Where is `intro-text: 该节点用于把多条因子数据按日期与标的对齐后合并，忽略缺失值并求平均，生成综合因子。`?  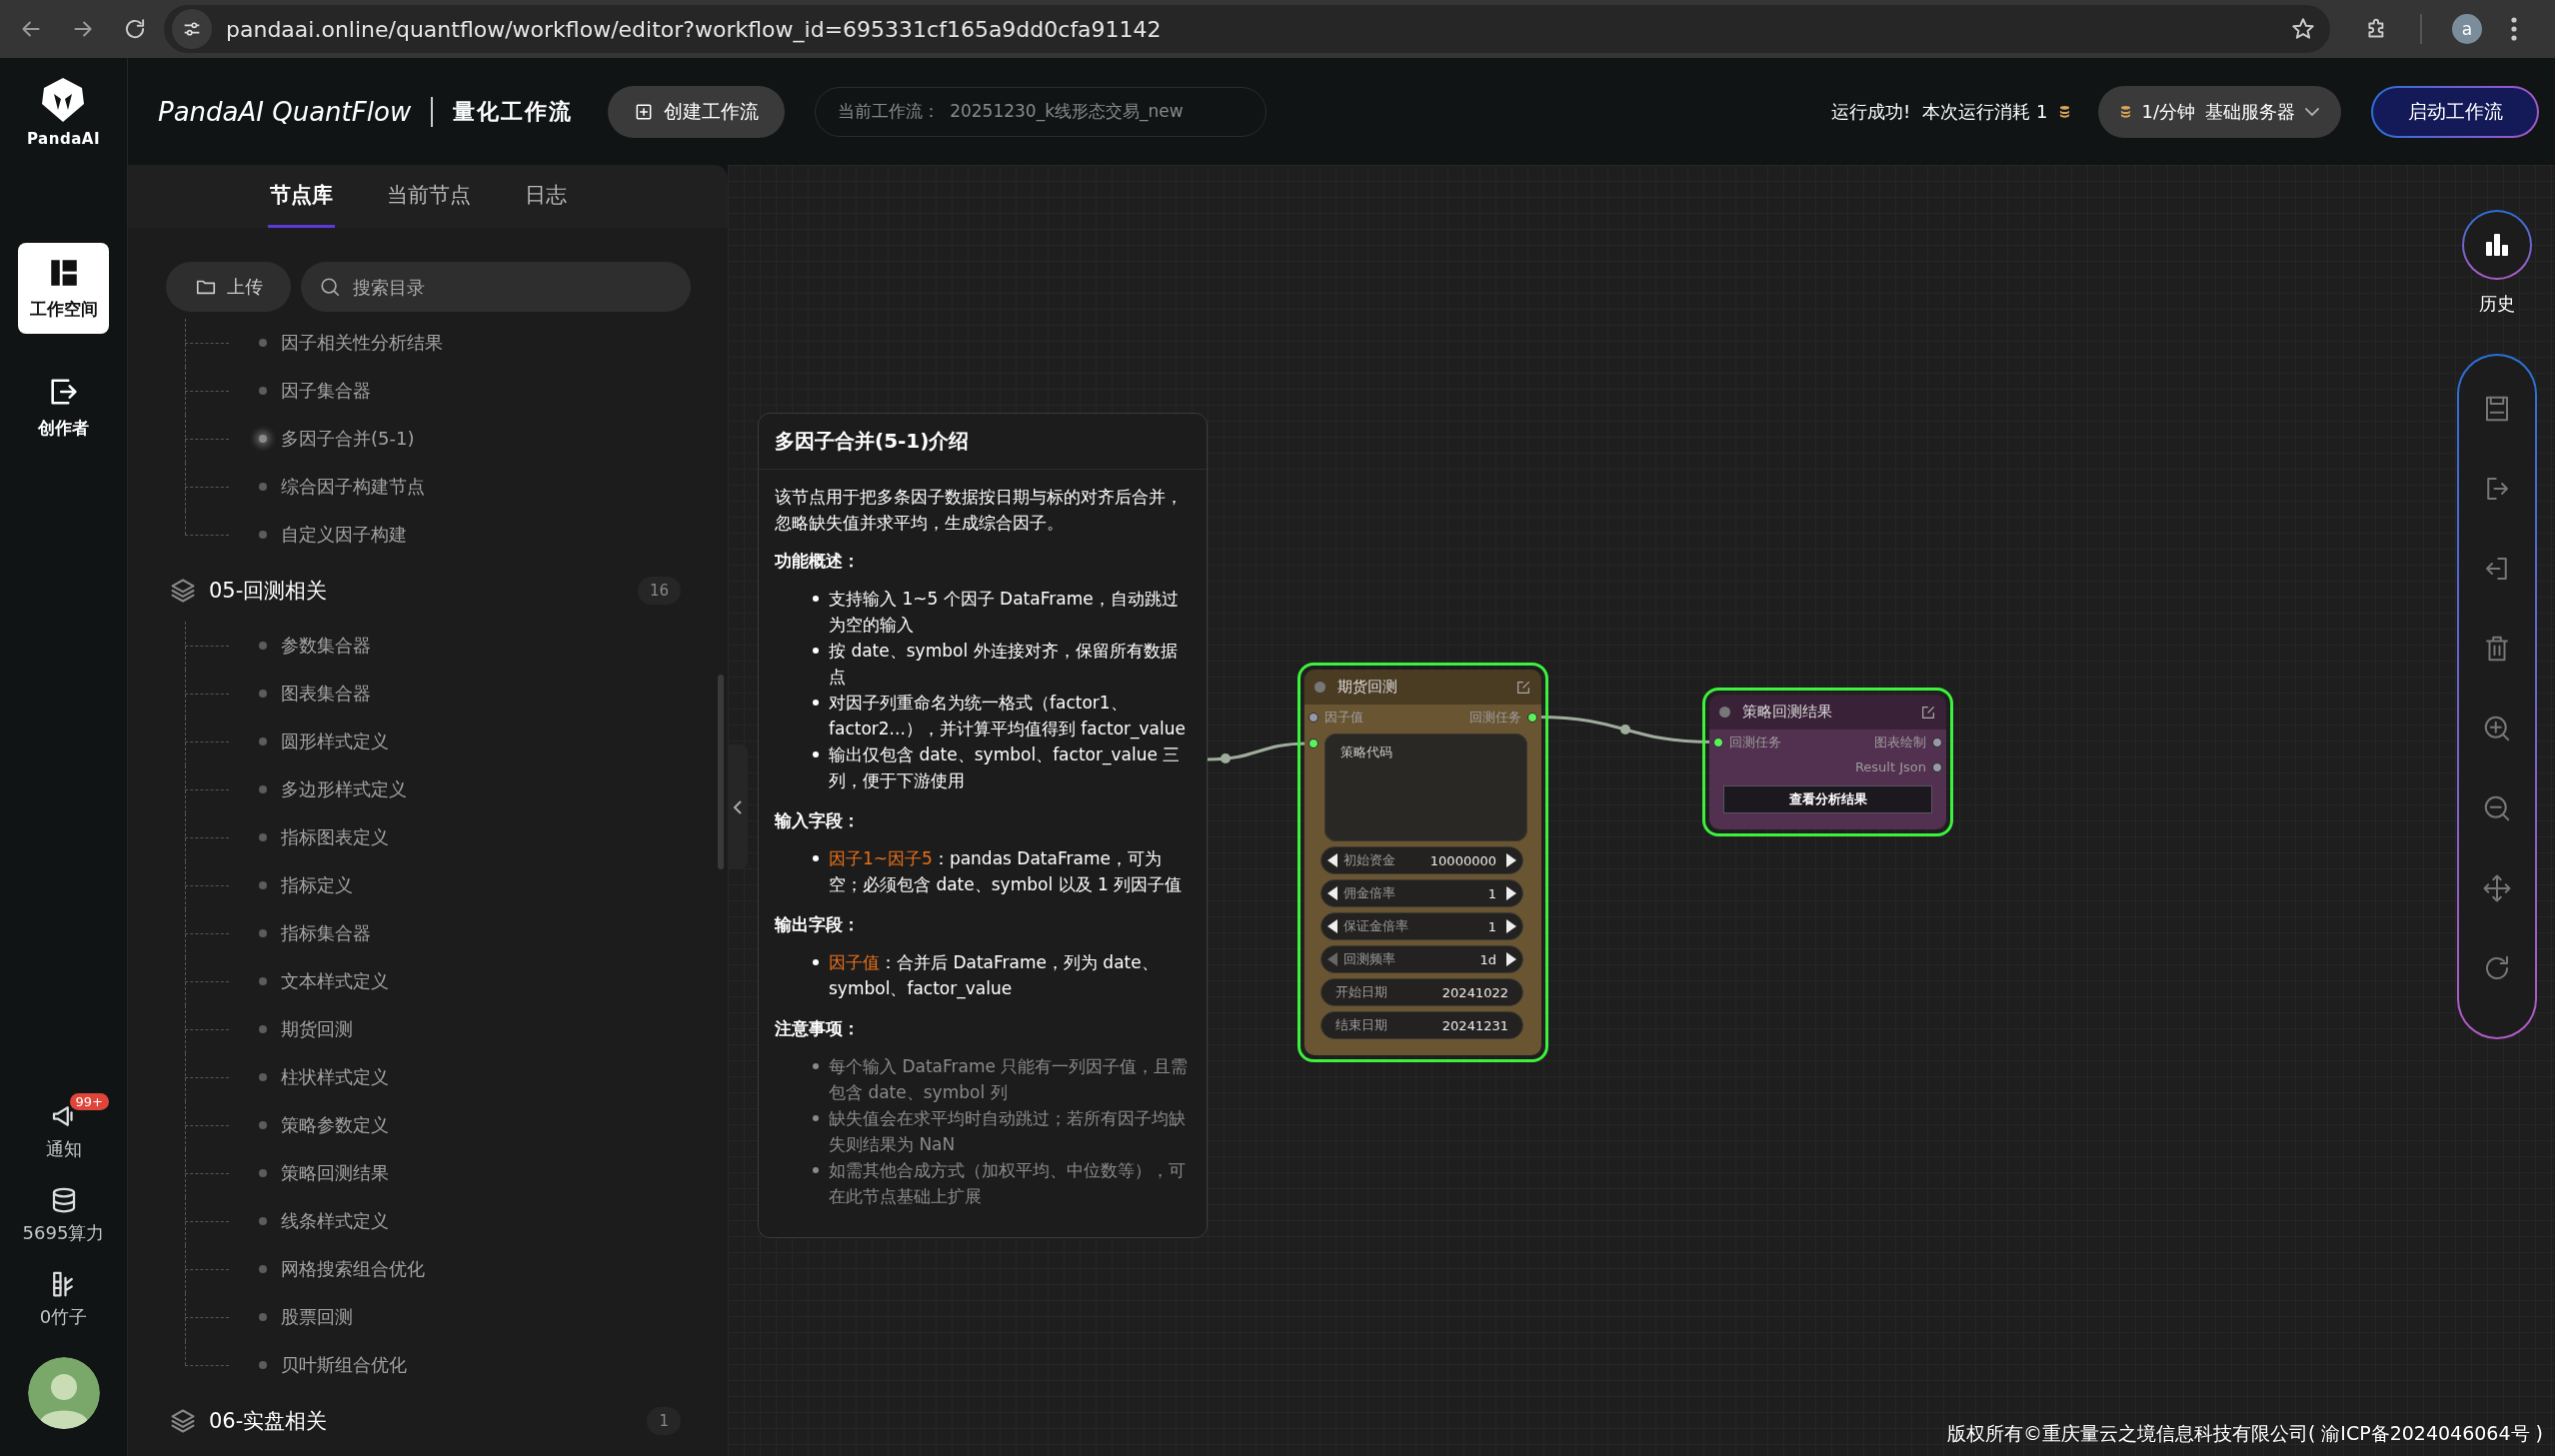 intro-text: 该节点用于把多条因子数据按日期与标的对齐后合并，忽略缺失值并求平均，生成综合因子。 is located at coordinates (980, 511).